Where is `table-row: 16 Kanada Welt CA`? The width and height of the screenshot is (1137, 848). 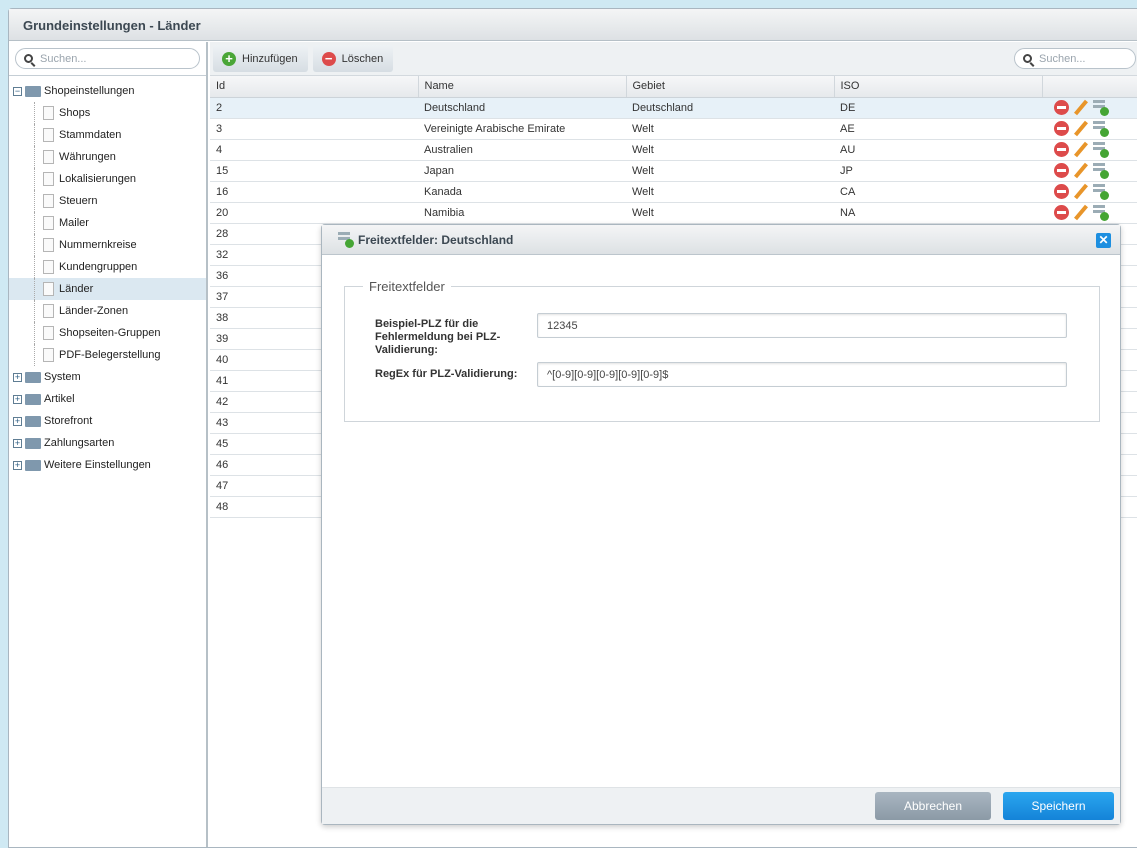 table-row: 16 Kanada Welt CA is located at coordinates (673, 192).